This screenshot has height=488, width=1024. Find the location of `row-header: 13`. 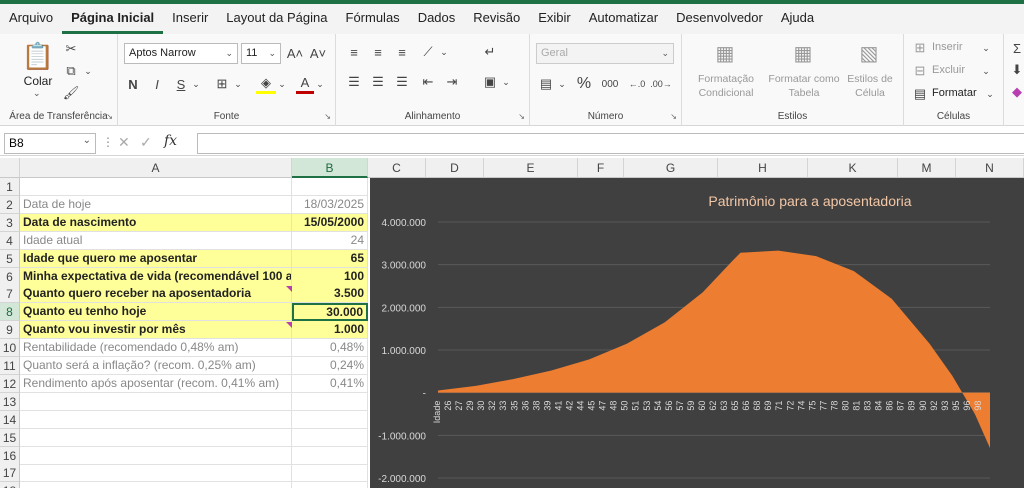

row-header: 13 is located at coordinates (10, 401).